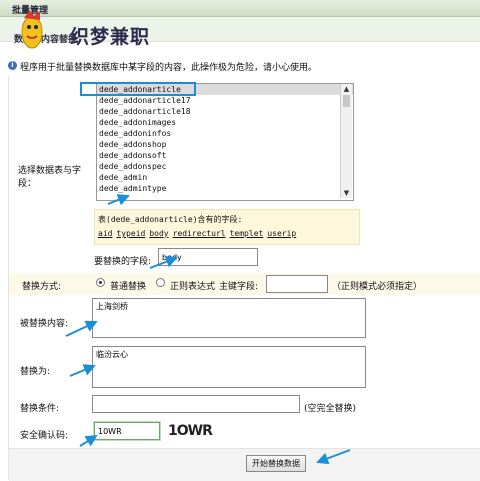  Describe the element at coordinates (82, 370) in the screenshot. I see `arrow-to-replace-with` at that location.